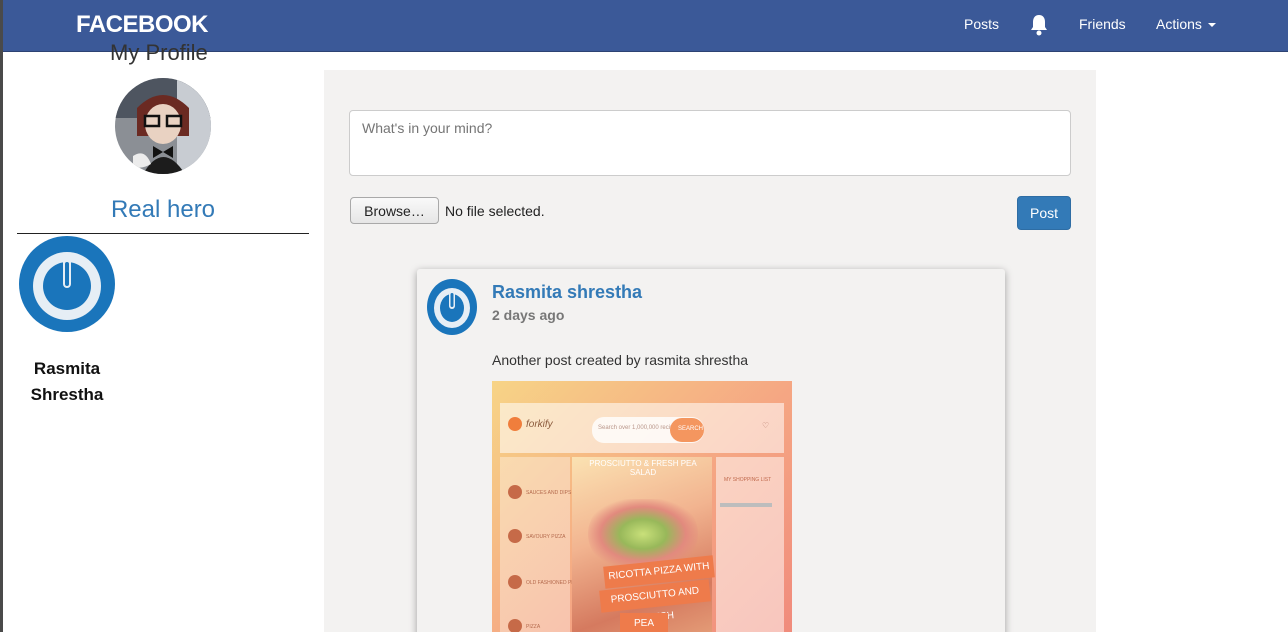 Image resolution: width=1288 pixels, height=632 pixels. What do you see at coordinates (710, 143) in the screenshot?
I see `post-composer-input` at bounding box center [710, 143].